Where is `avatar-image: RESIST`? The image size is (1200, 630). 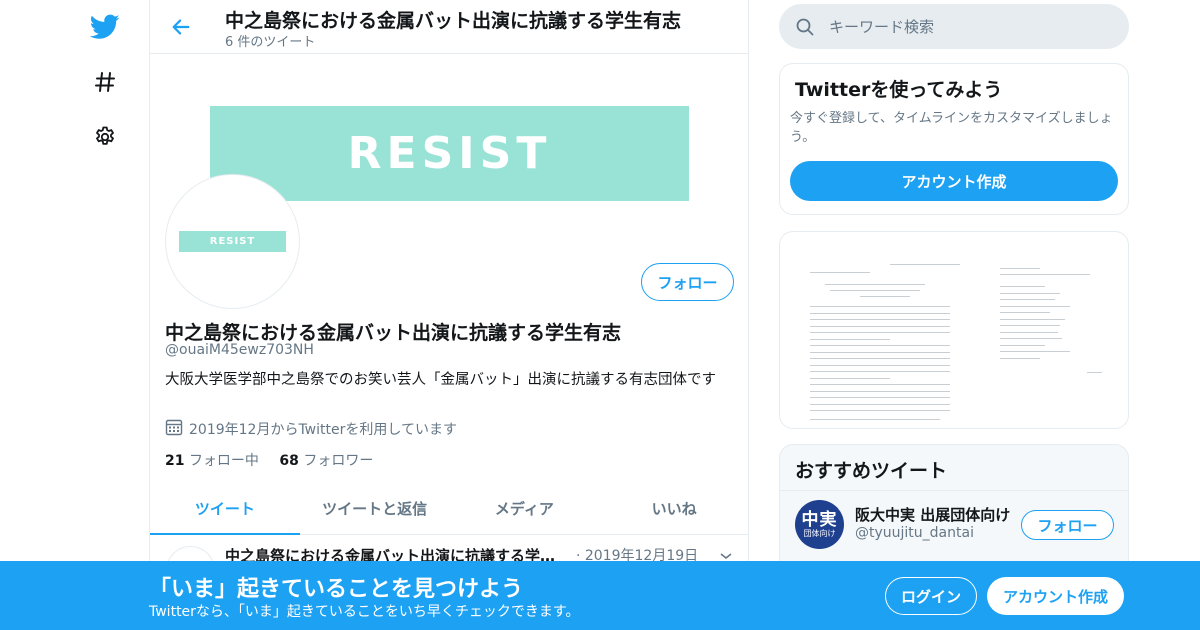
avatar-image: RESIST is located at coordinates (232, 241).